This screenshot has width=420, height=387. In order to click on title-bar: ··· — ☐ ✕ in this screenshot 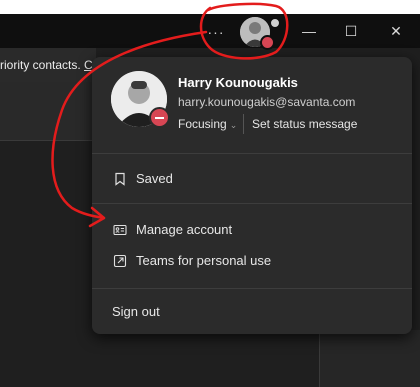, I will do `click(210, 32)`.